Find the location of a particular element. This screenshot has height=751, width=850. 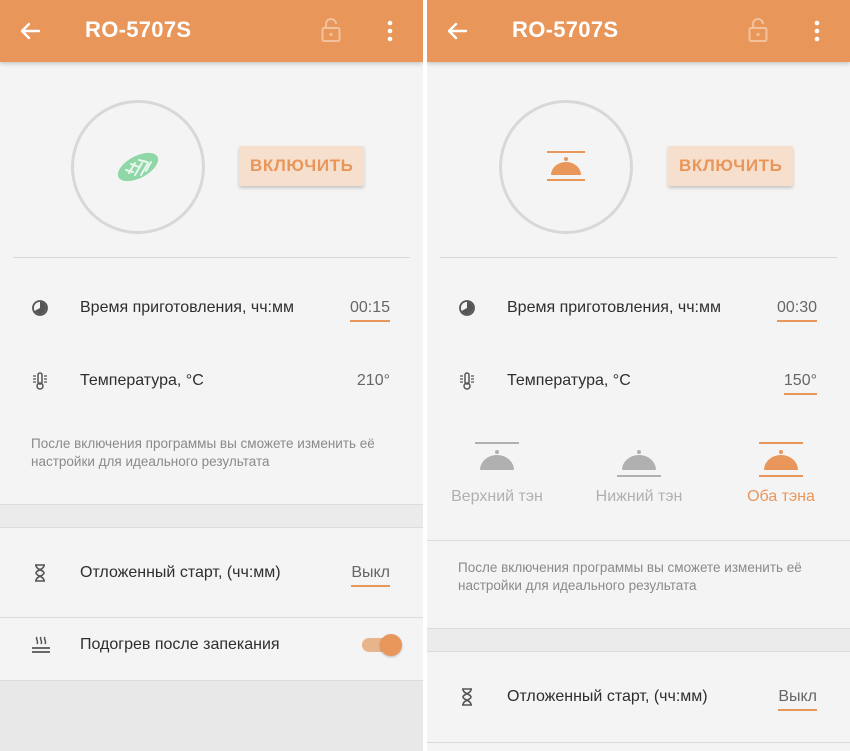

temperature-value: 150° is located at coordinates (800, 383).